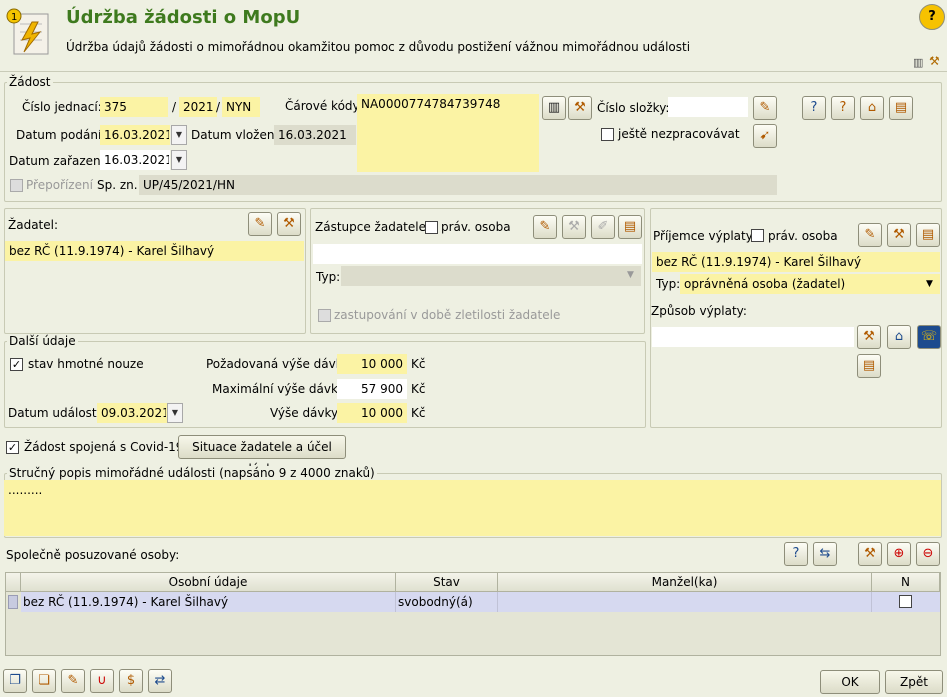  I want to click on row-selector, so click(13, 602).